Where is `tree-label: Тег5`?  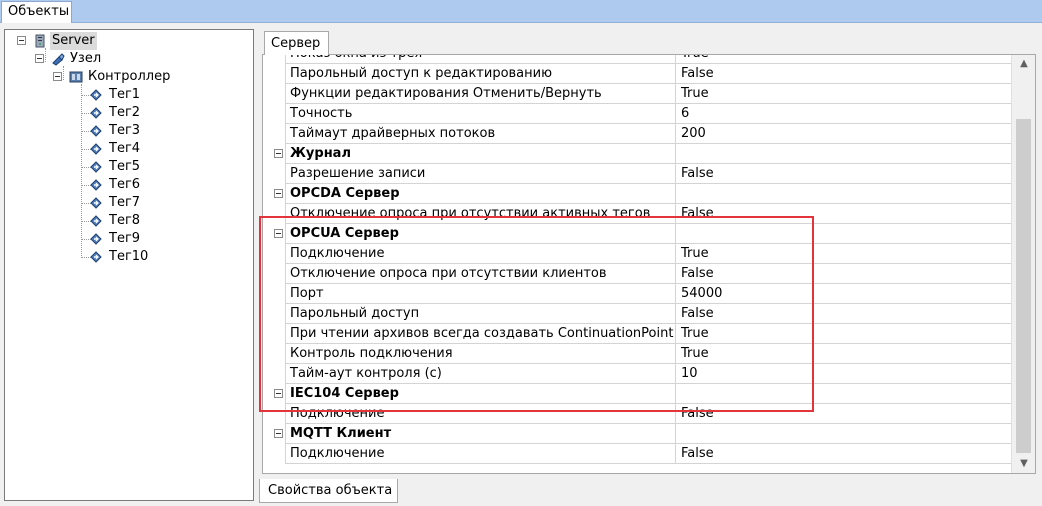 tree-label: Тег5 is located at coordinates (125, 166).